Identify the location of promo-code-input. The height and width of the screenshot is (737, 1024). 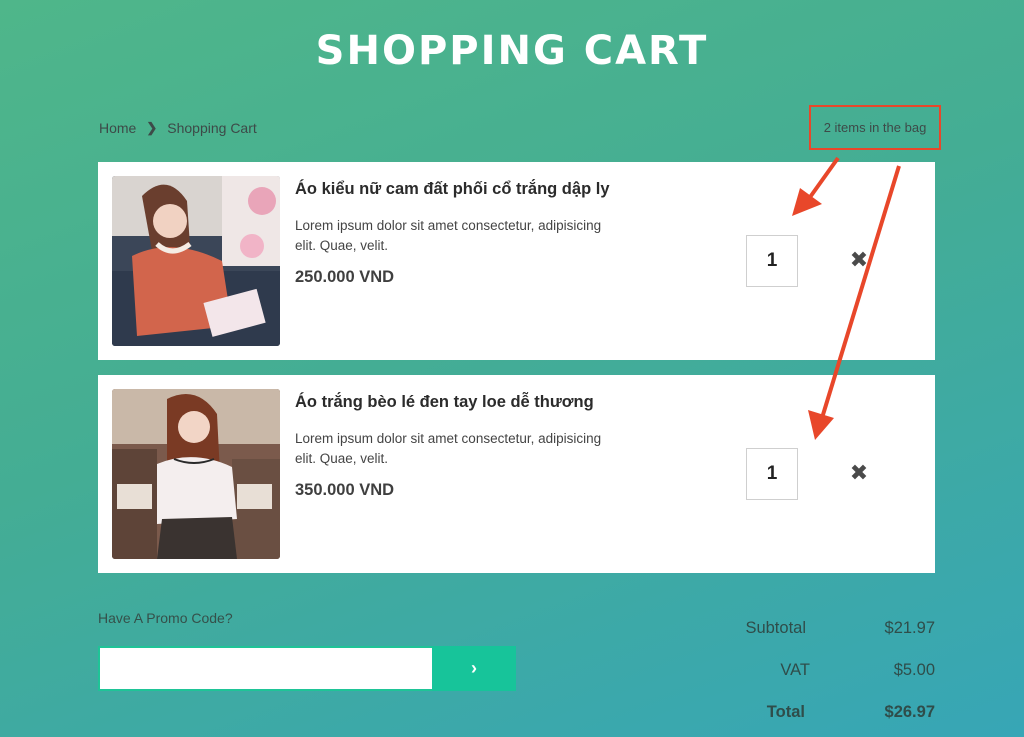
(265, 668).